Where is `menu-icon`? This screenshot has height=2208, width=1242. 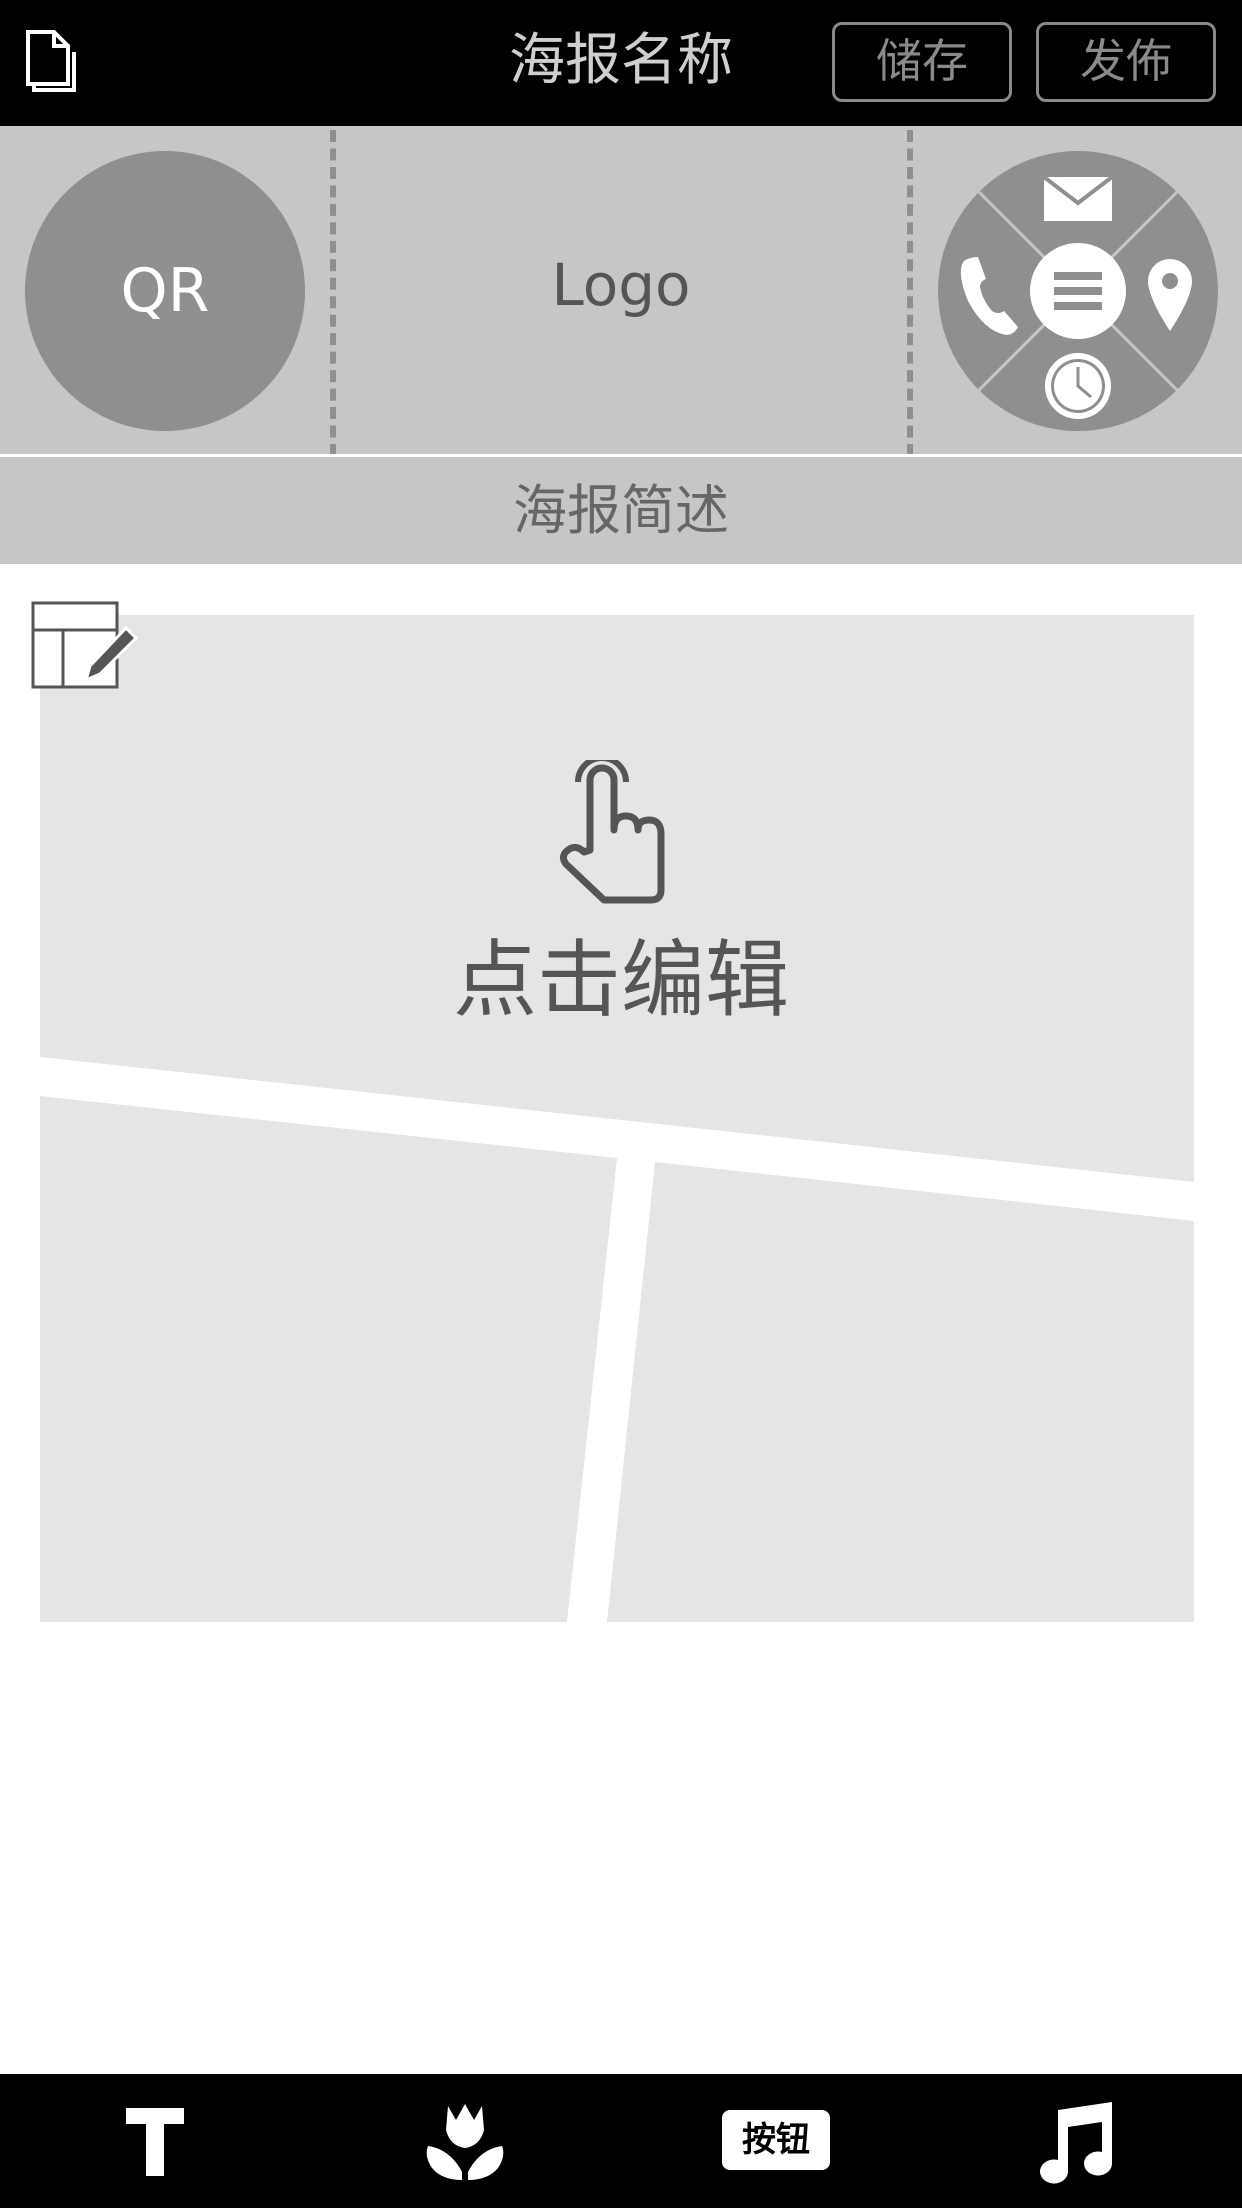
menu-icon is located at coordinates (1078, 291).